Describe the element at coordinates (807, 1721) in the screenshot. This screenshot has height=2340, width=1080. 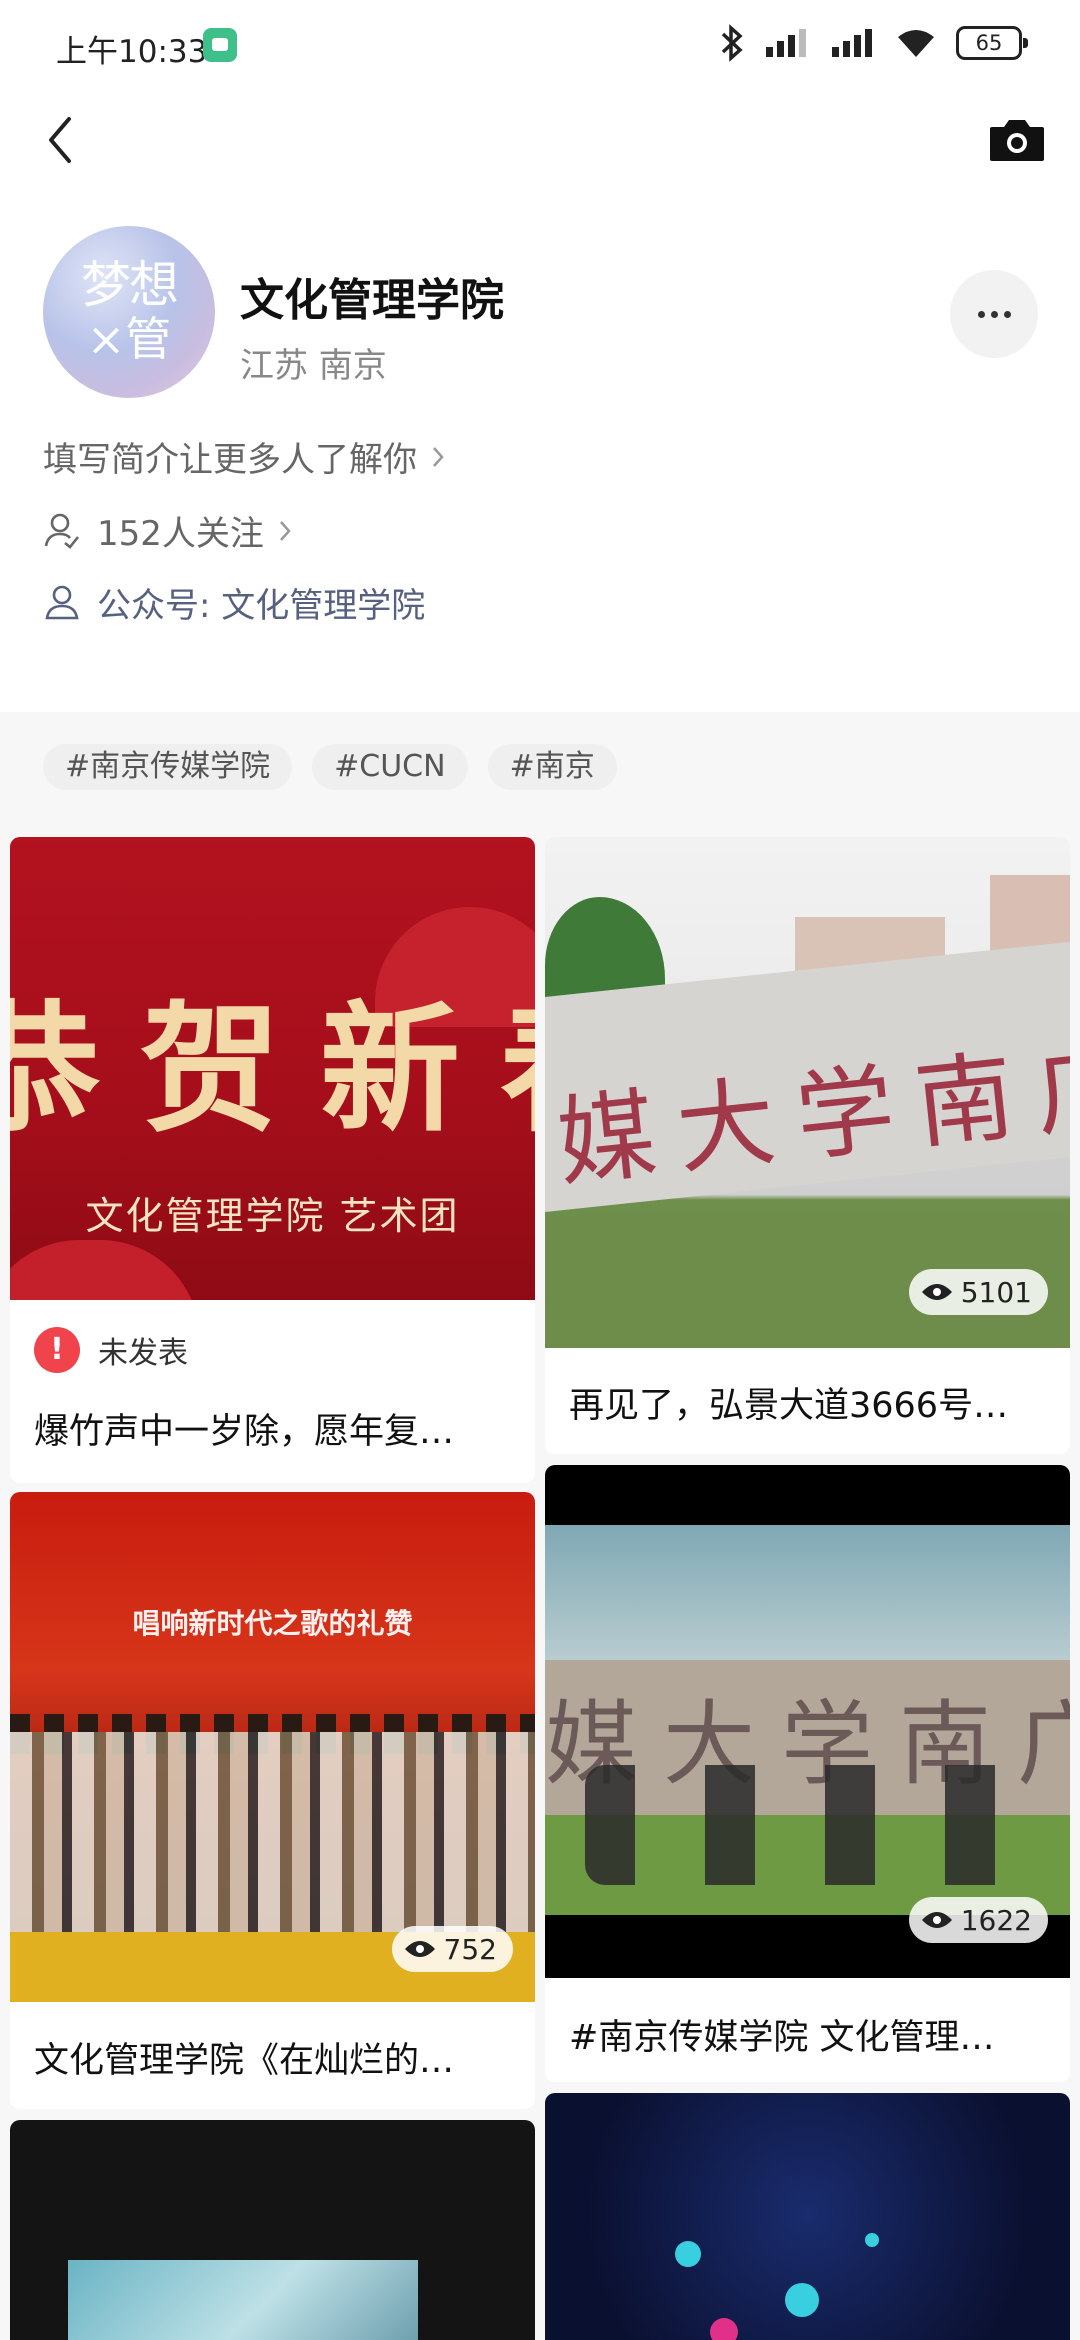
I see `video-thumbnail: 媒大学南广 1622` at that location.